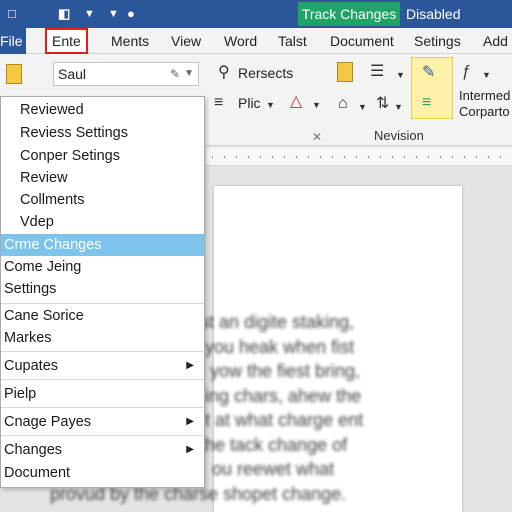 This screenshot has height=512, width=512. I want to click on menu-item-label: Cnage Payes, so click(48, 422).